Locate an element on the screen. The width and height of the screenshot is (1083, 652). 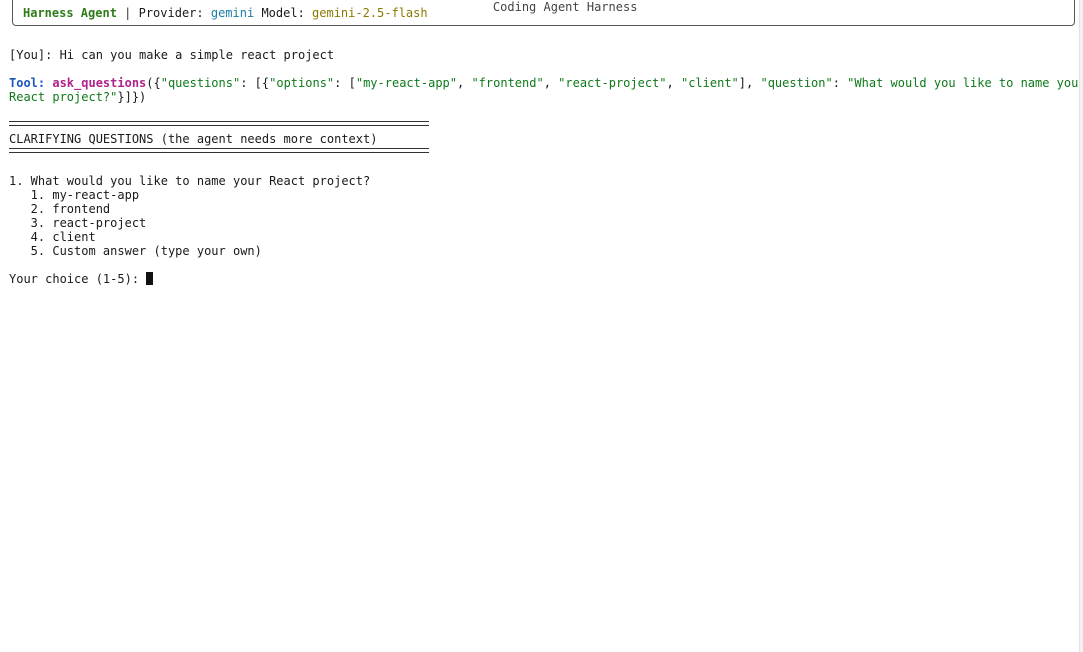
window-title-text: Coding Agent Harness is located at coordinates (565, 7).